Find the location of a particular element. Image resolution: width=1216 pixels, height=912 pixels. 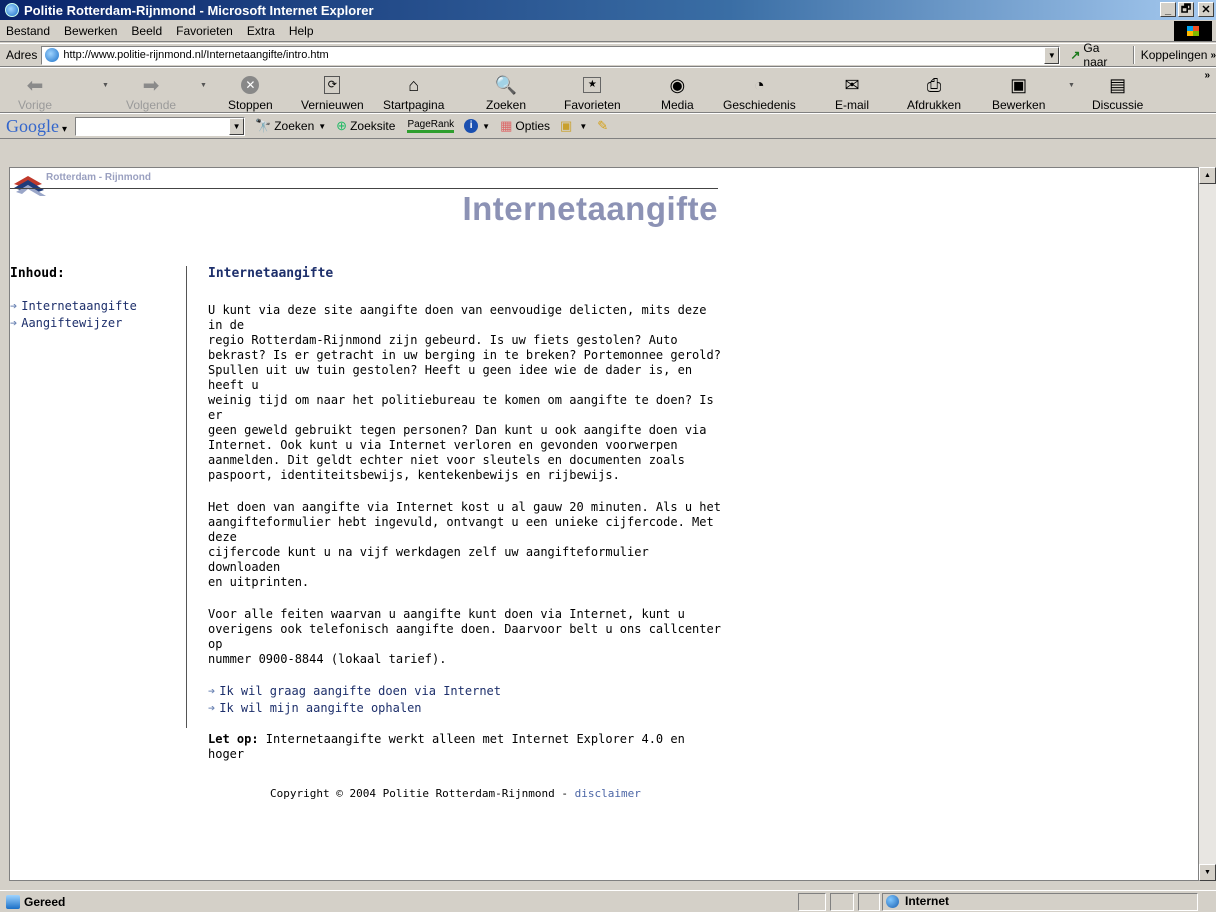

google-logo: Google ▾ is located at coordinates (36, 126).